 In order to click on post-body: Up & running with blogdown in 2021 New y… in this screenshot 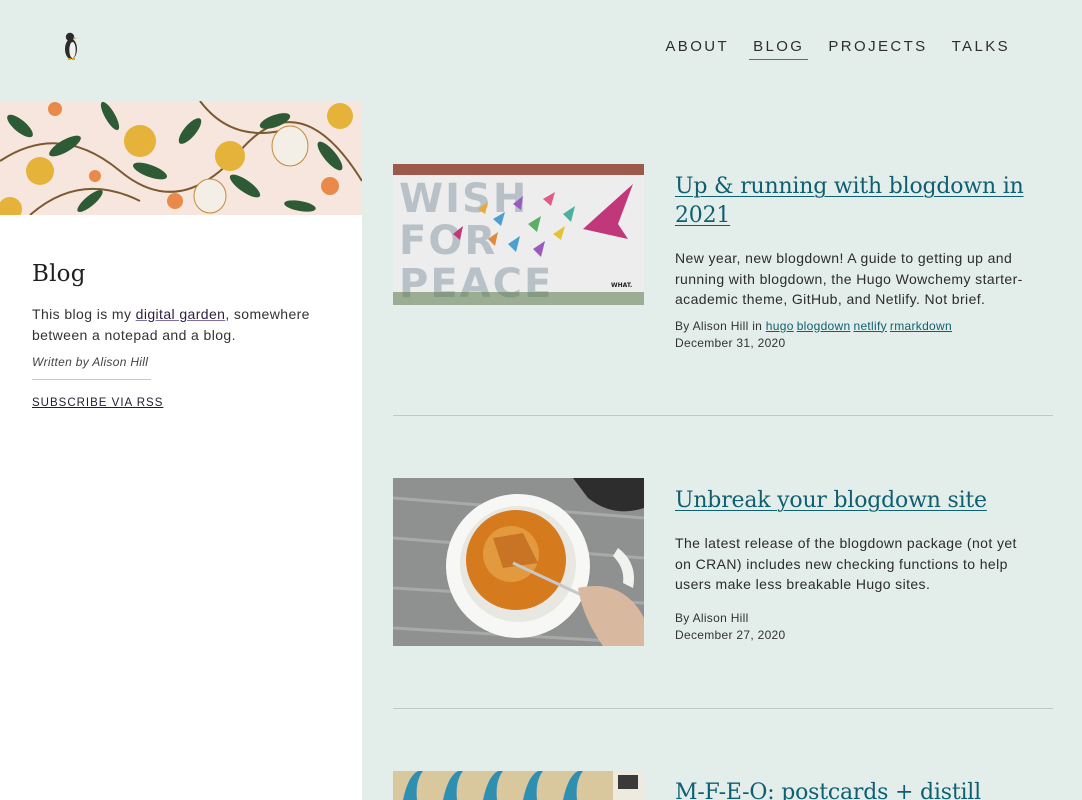, I will do `click(855, 262)`.